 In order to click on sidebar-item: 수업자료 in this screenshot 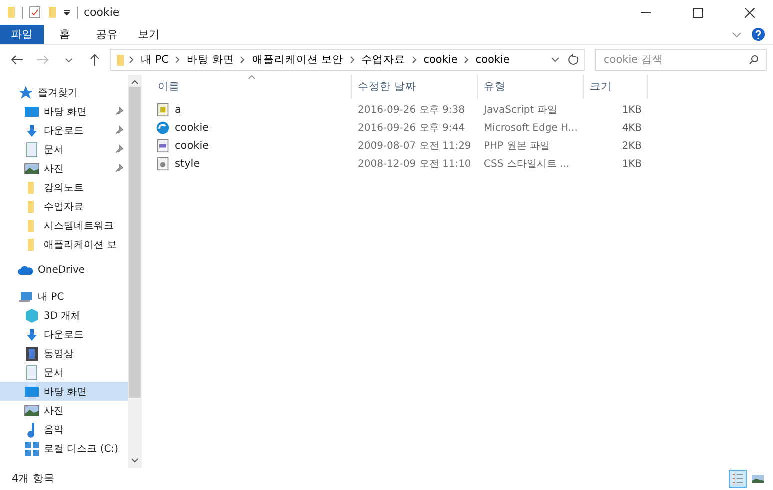, I will do `click(64, 206)`.